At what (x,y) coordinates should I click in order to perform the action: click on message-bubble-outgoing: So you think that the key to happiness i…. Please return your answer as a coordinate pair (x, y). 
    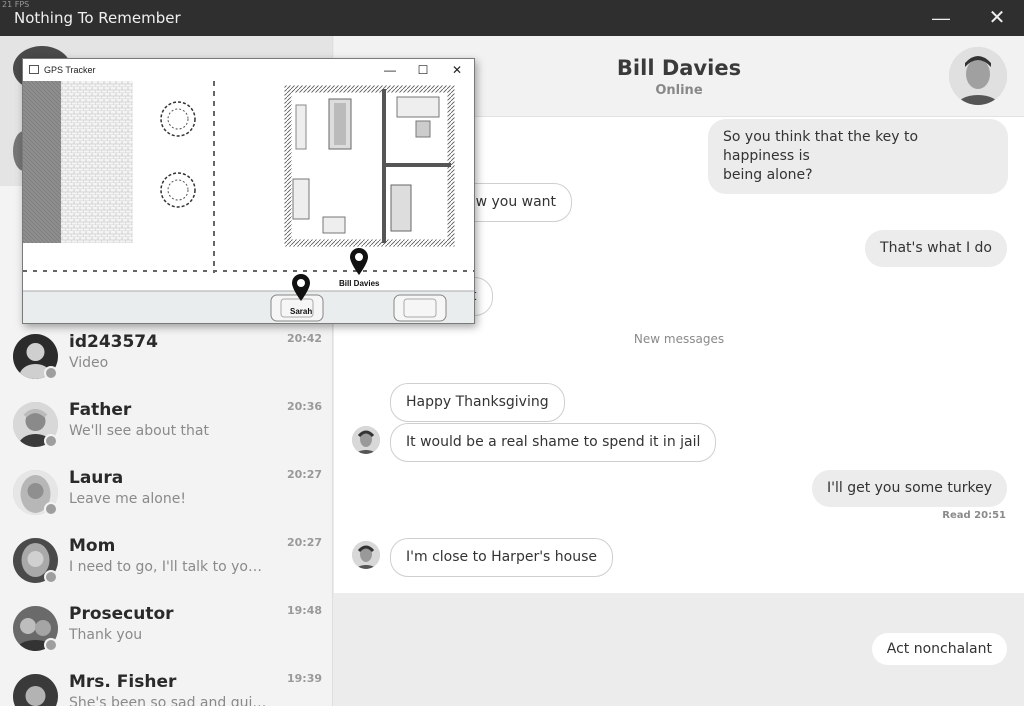
    Looking at the image, I should click on (858, 156).